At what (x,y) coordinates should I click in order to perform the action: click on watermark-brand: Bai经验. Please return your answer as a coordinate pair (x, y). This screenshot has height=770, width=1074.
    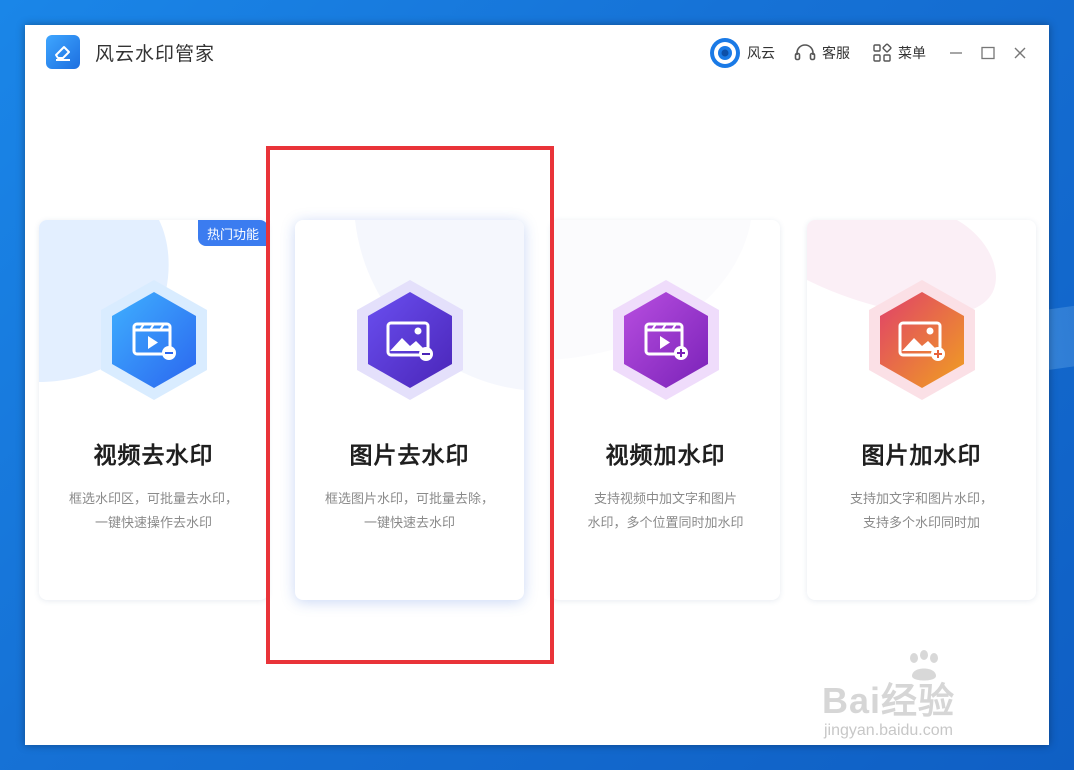
    Looking at the image, I should click on (889, 700).